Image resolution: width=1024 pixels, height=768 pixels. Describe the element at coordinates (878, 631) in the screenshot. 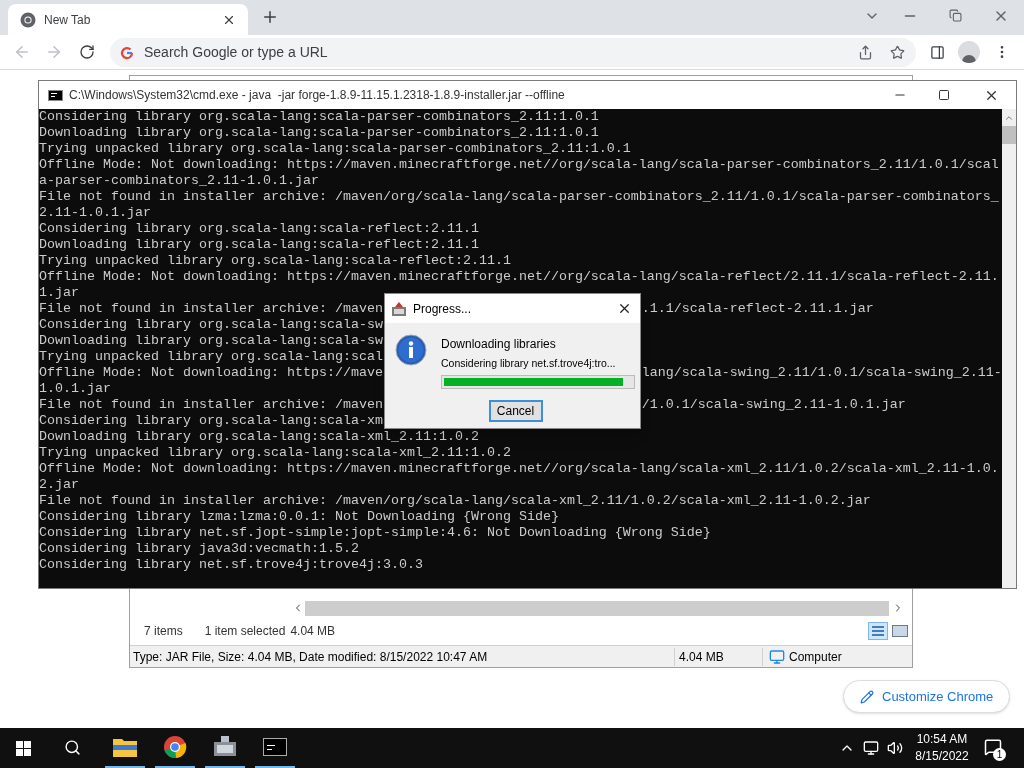

I see `details-view-icon` at that location.